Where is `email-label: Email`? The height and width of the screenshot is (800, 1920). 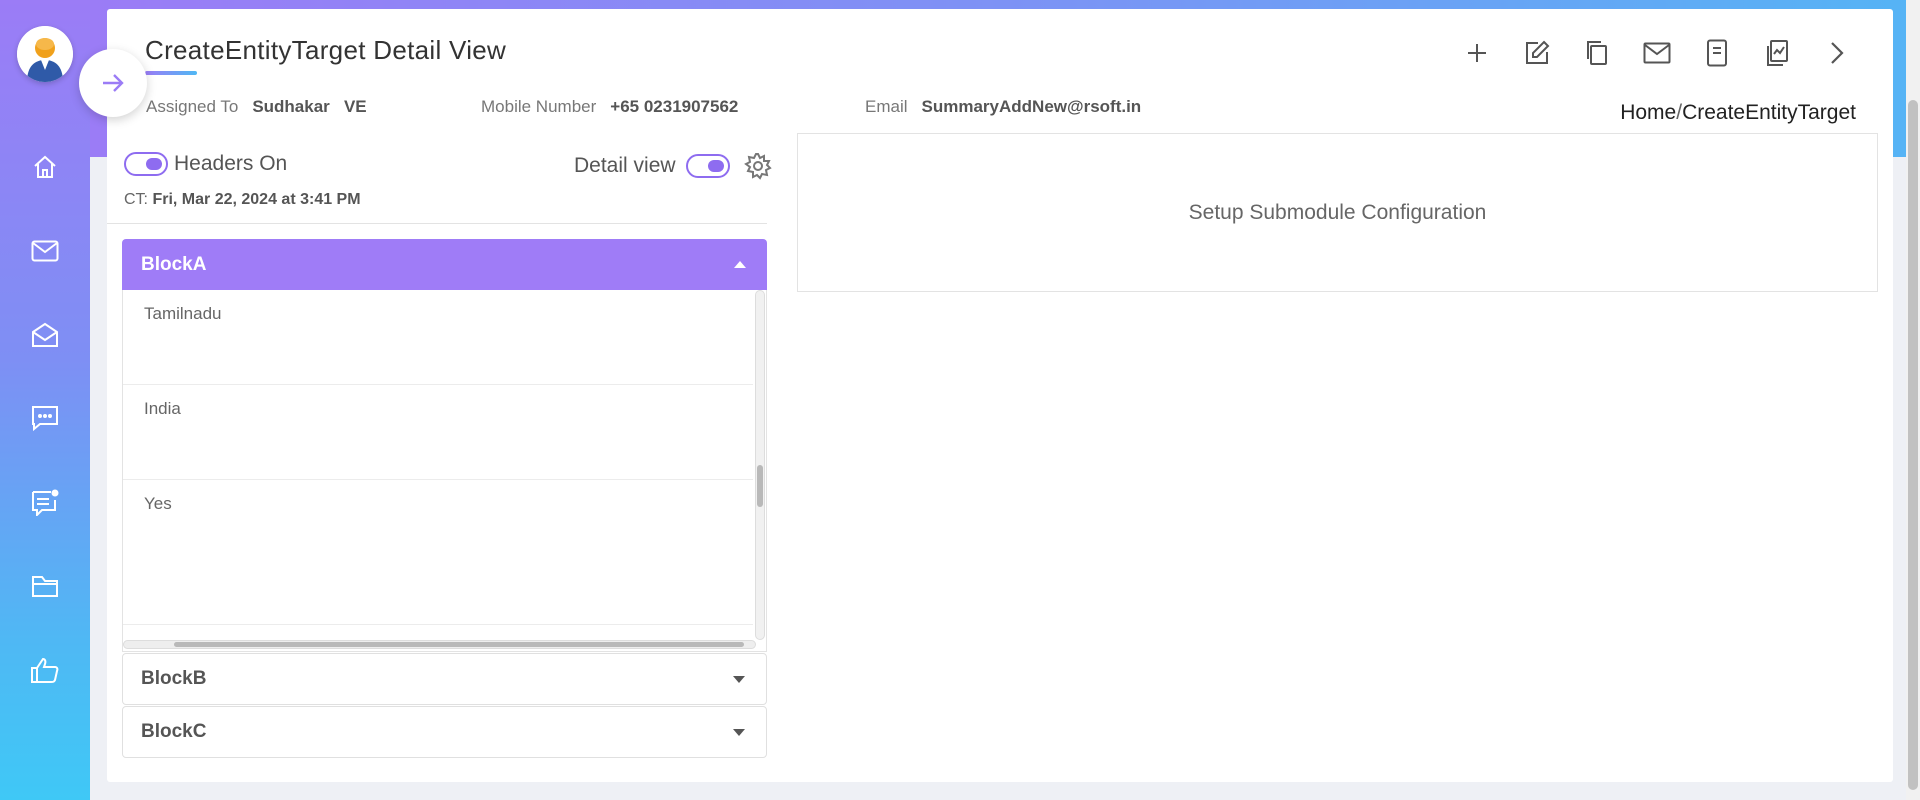
email-label: Email is located at coordinates (886, 106).